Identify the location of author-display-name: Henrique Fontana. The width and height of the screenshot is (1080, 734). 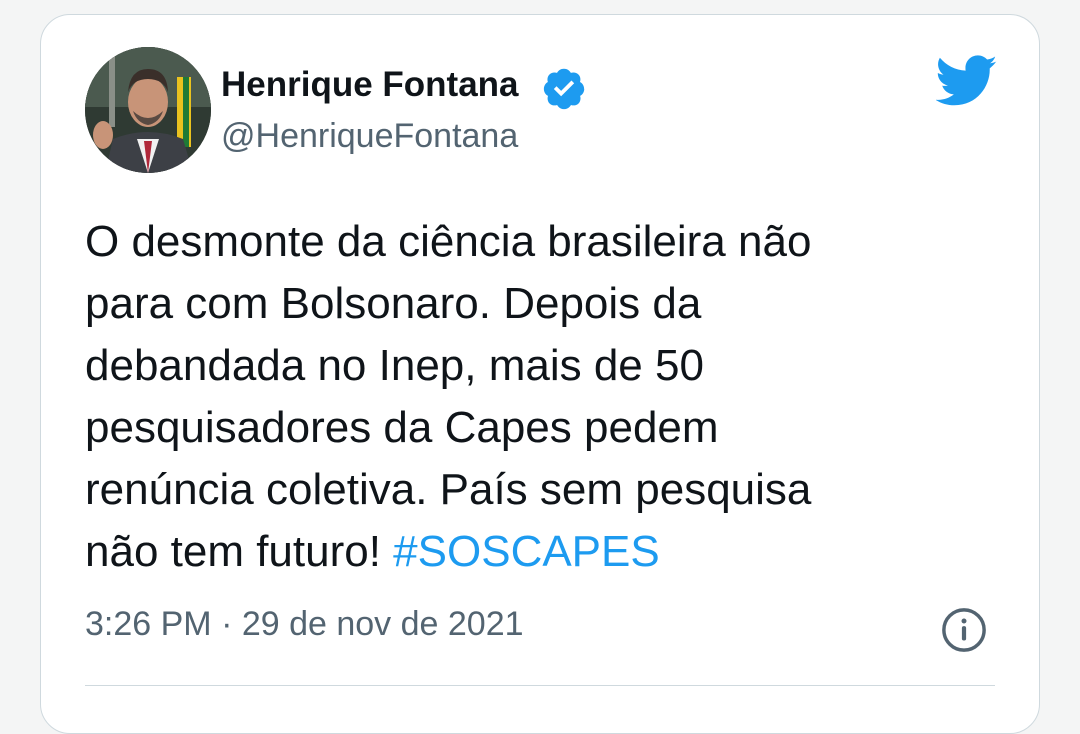
(370, 85).